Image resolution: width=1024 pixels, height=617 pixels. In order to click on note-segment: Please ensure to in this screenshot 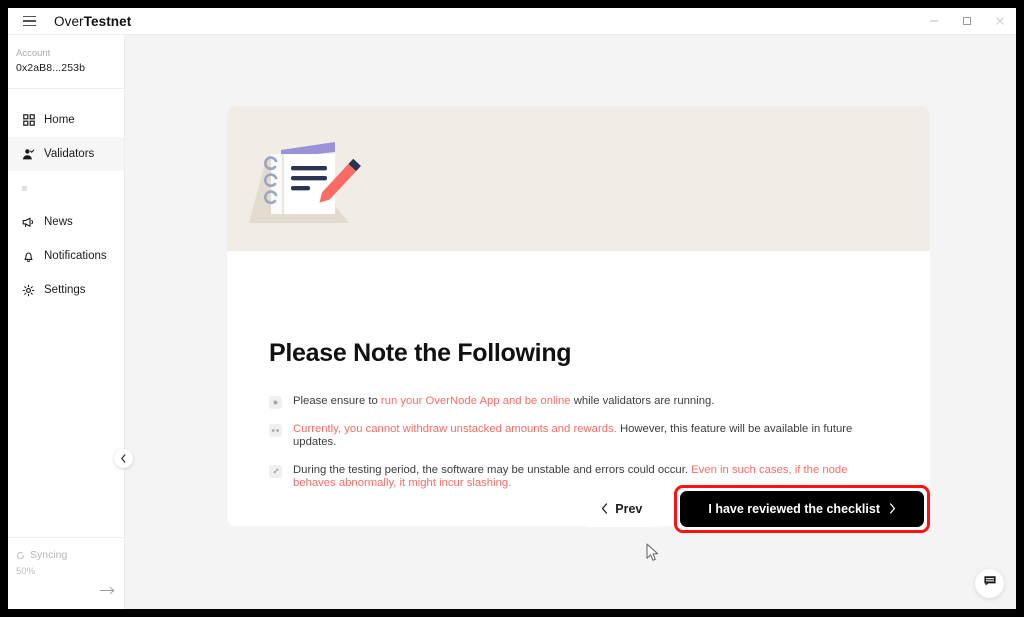, I will do `click(337, 401)`.